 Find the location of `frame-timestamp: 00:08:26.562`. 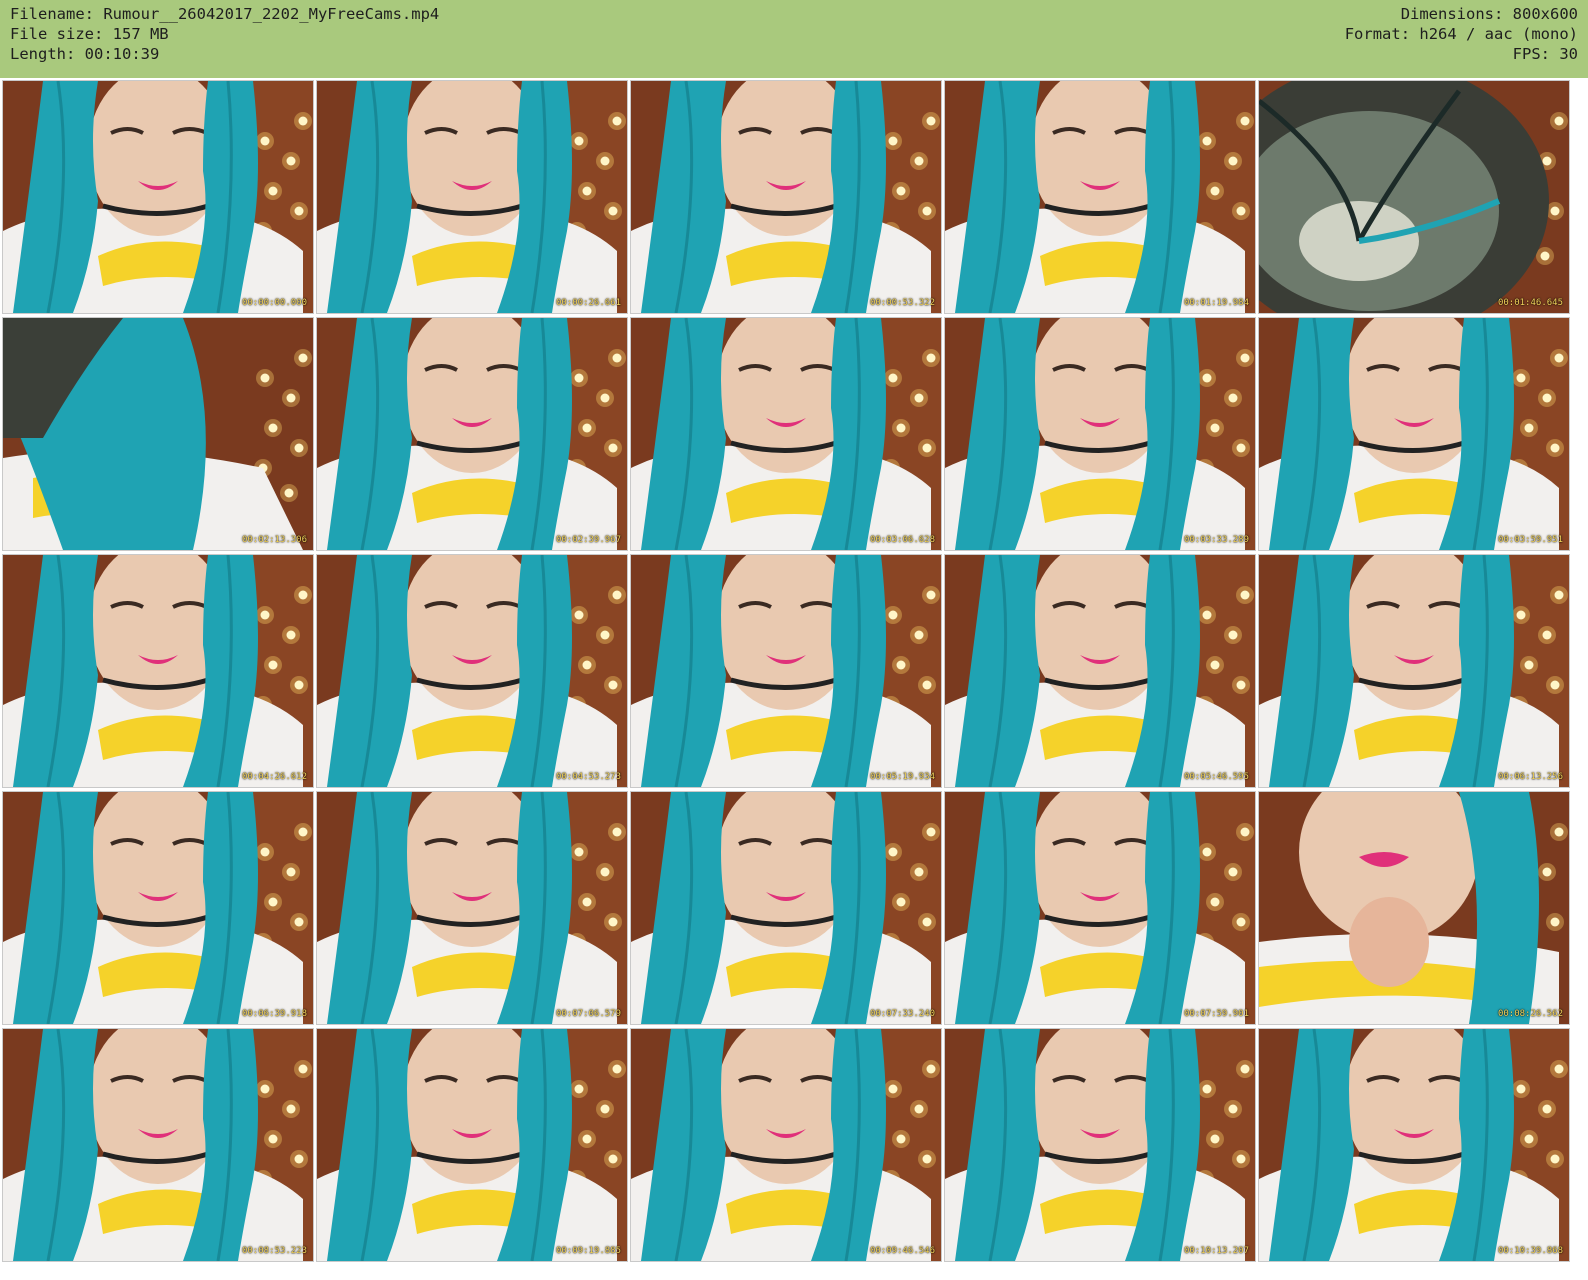

frame-timestamp: 00:08:26.562 is located at coordinates (1530, 1014).